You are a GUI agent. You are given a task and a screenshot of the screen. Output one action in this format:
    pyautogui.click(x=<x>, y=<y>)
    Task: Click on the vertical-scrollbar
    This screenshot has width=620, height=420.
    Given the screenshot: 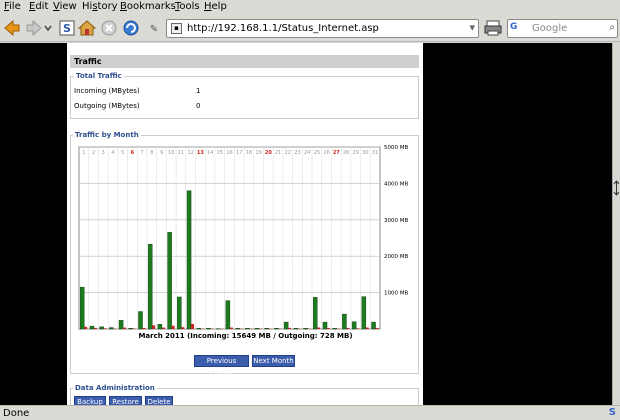 What is the action you would take?
    pyautogui.click(x=616, y=224)
    